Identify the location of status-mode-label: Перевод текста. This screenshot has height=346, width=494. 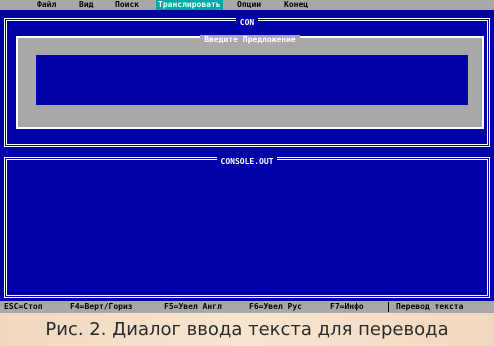
(430, 306).